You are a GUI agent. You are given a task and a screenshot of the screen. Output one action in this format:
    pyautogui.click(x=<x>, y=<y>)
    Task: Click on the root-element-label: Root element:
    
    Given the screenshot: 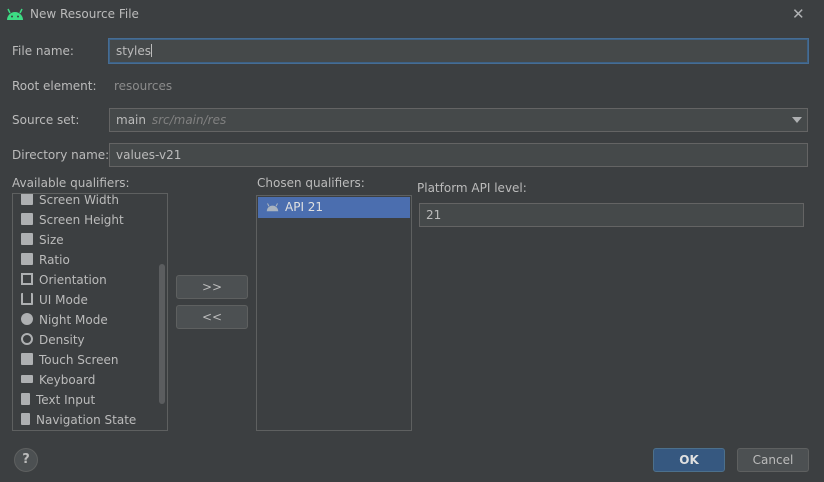 What is the action you would take?
    pyautogui.click(x=54, y=86)
    